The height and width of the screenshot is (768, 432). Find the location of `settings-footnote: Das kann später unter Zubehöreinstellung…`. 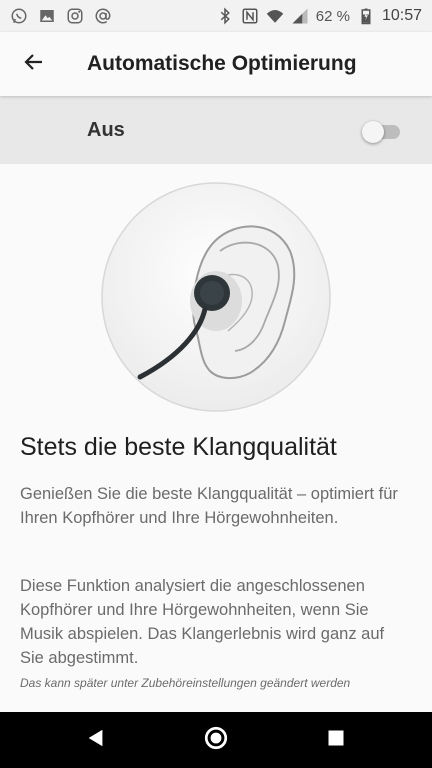

settings-footnote: Das kann später unter Zubehöreinstellung… is located at coordinates (185, 683).